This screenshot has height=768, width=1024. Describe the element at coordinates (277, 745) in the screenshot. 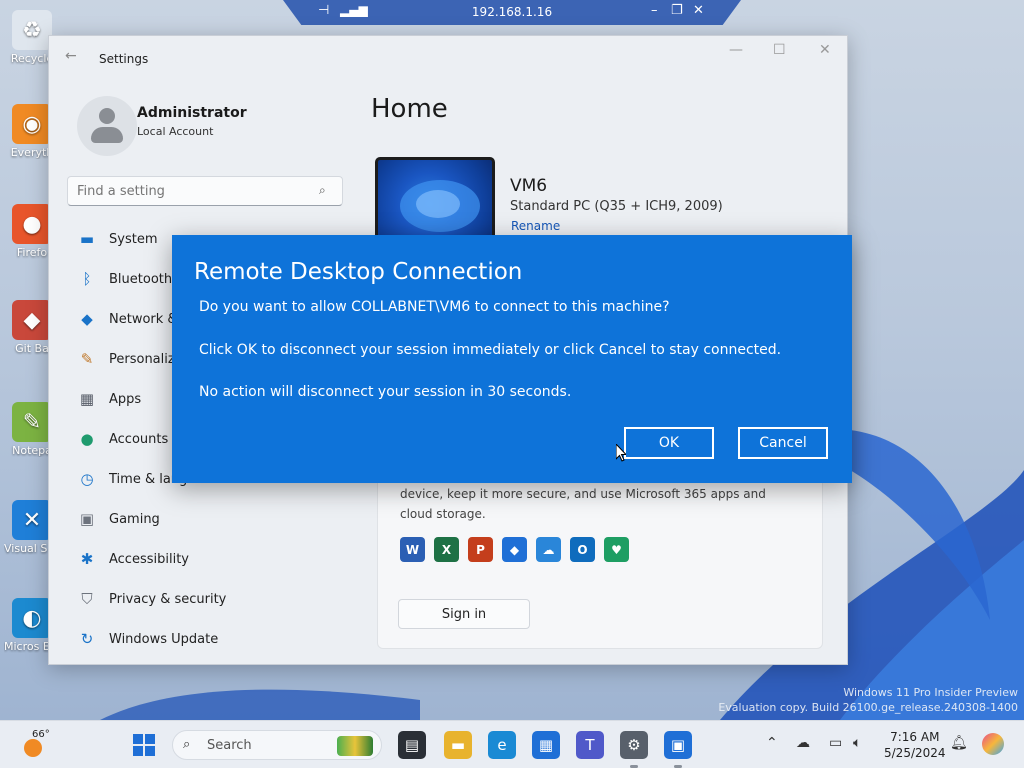

I see `taskbar-search: ⌕ Search` at that location.